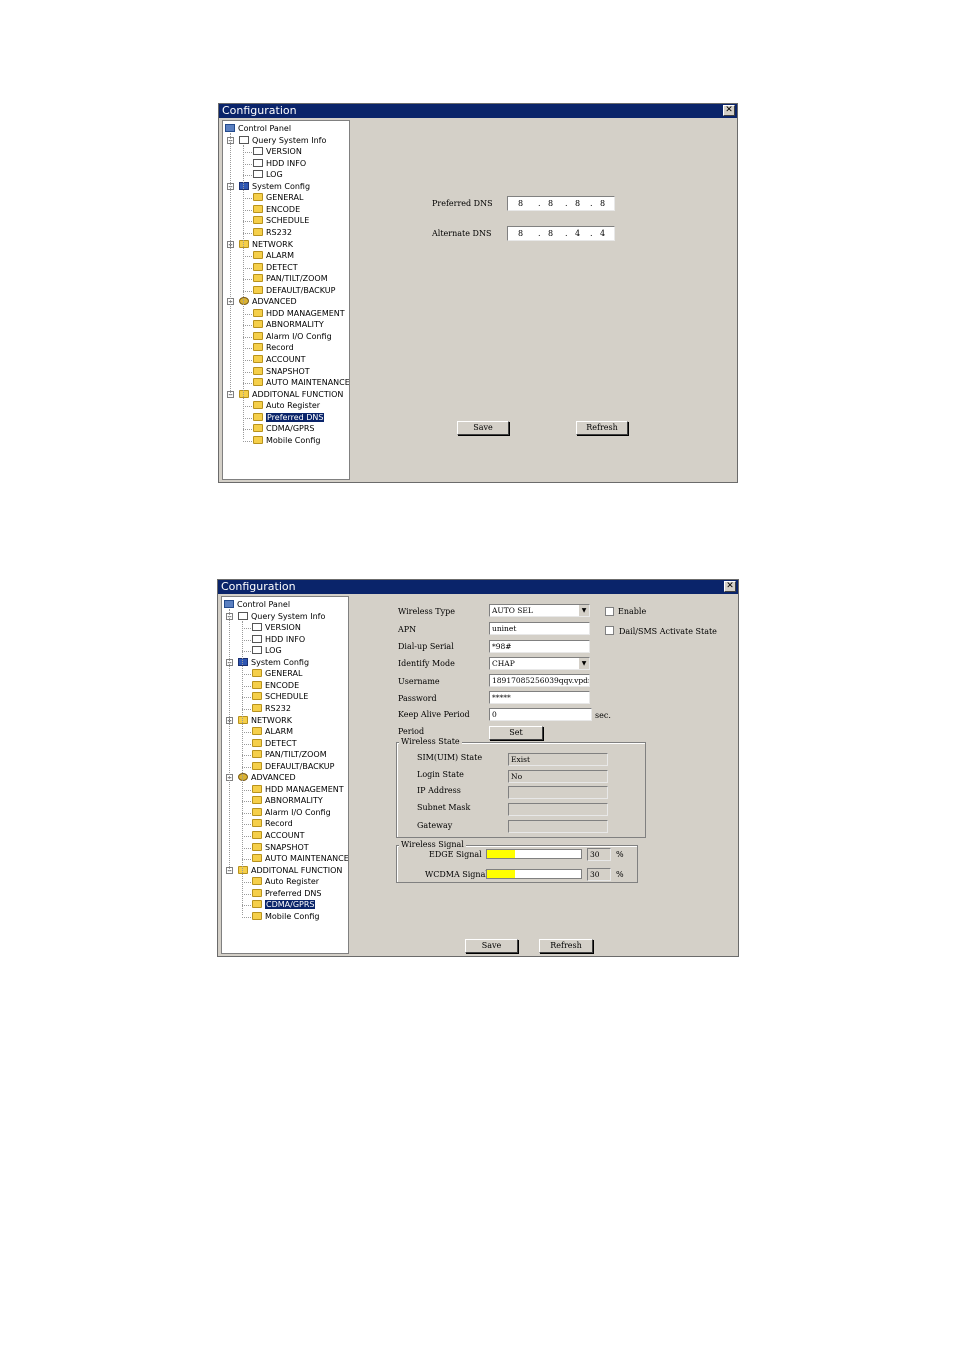  What do you see at coordinates (299, 336) in the screenshot?
I see `tree-item-label: Alarm I/O Config` at bounding box center [299, 336].